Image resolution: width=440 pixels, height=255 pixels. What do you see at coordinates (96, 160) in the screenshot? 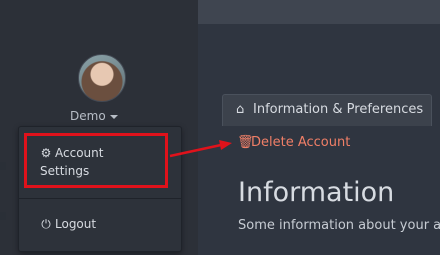
I see `annotation-highlight-box` at bounding box center [96, 160].